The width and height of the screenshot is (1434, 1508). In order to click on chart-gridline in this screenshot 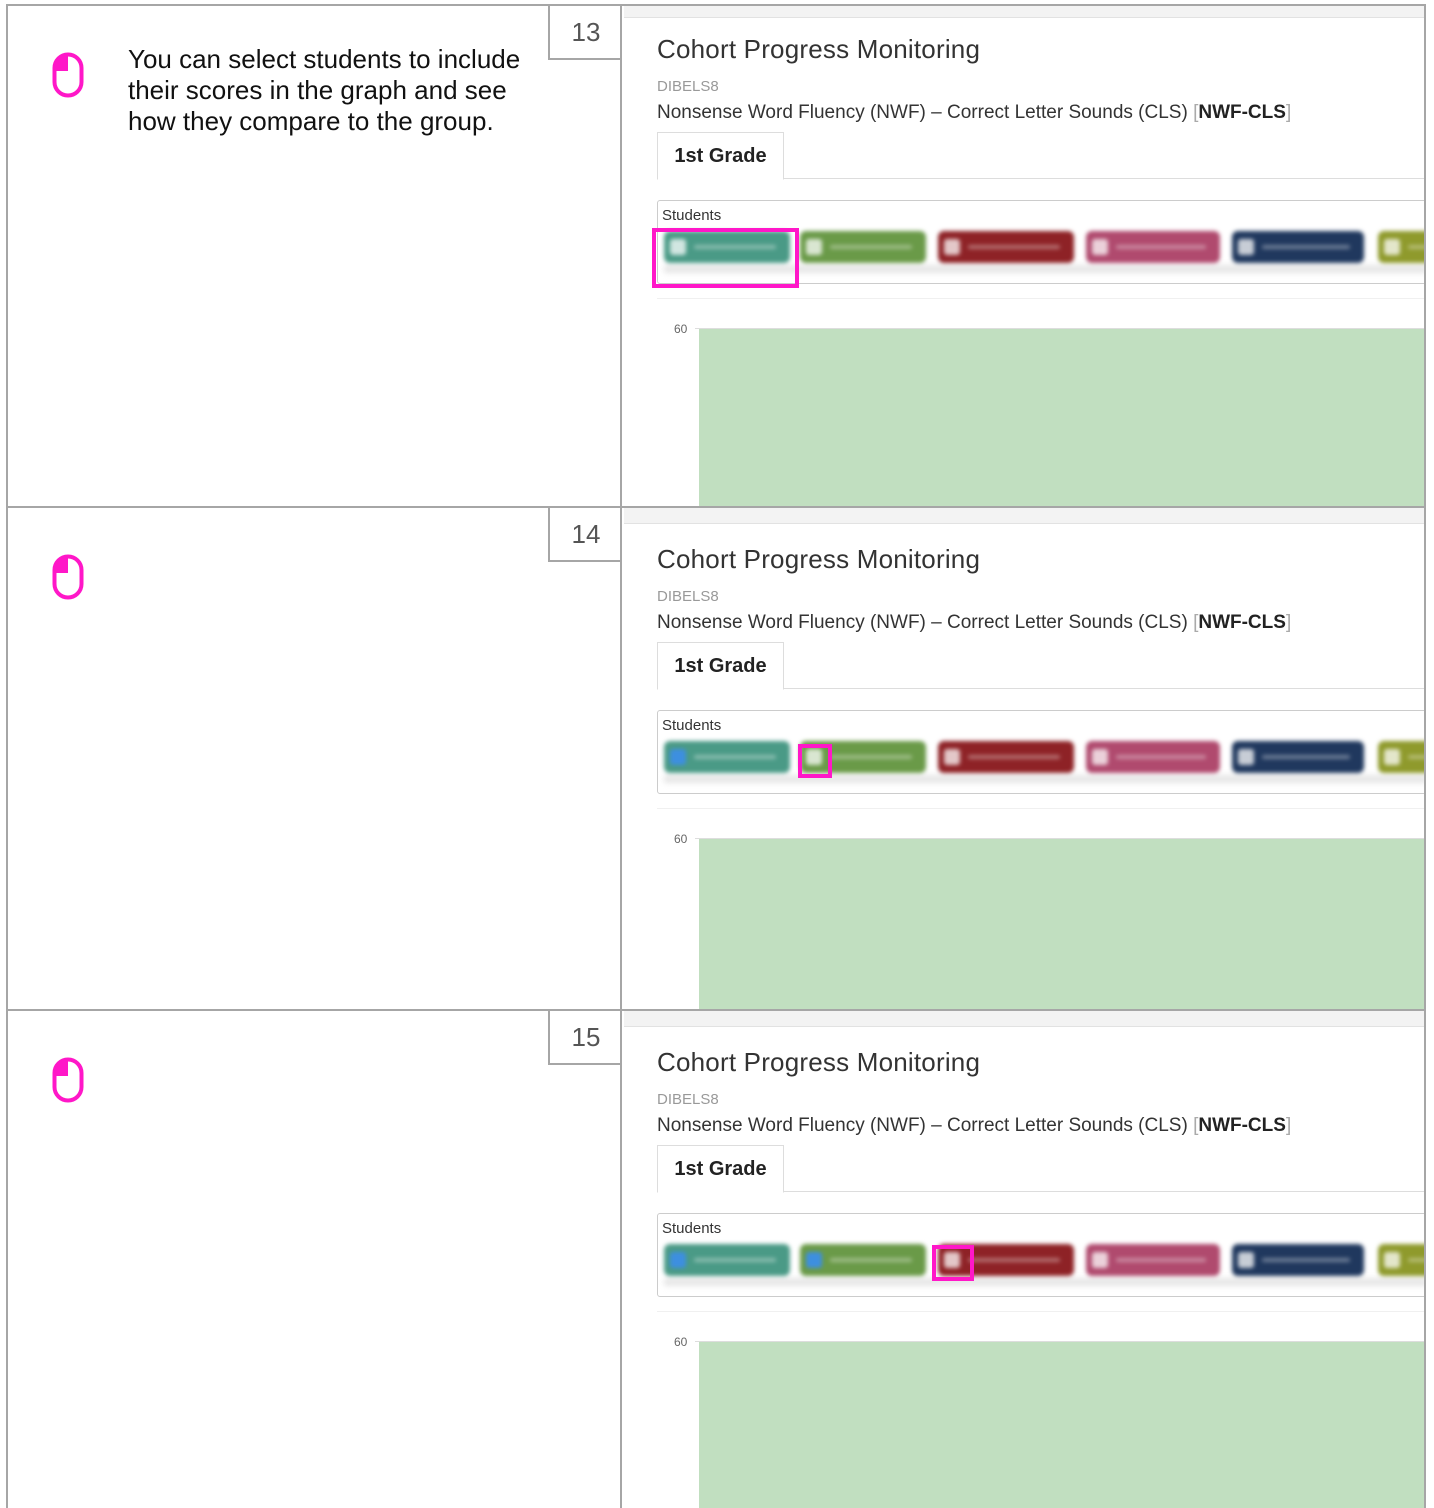, I will do `click(1059, 838)`.